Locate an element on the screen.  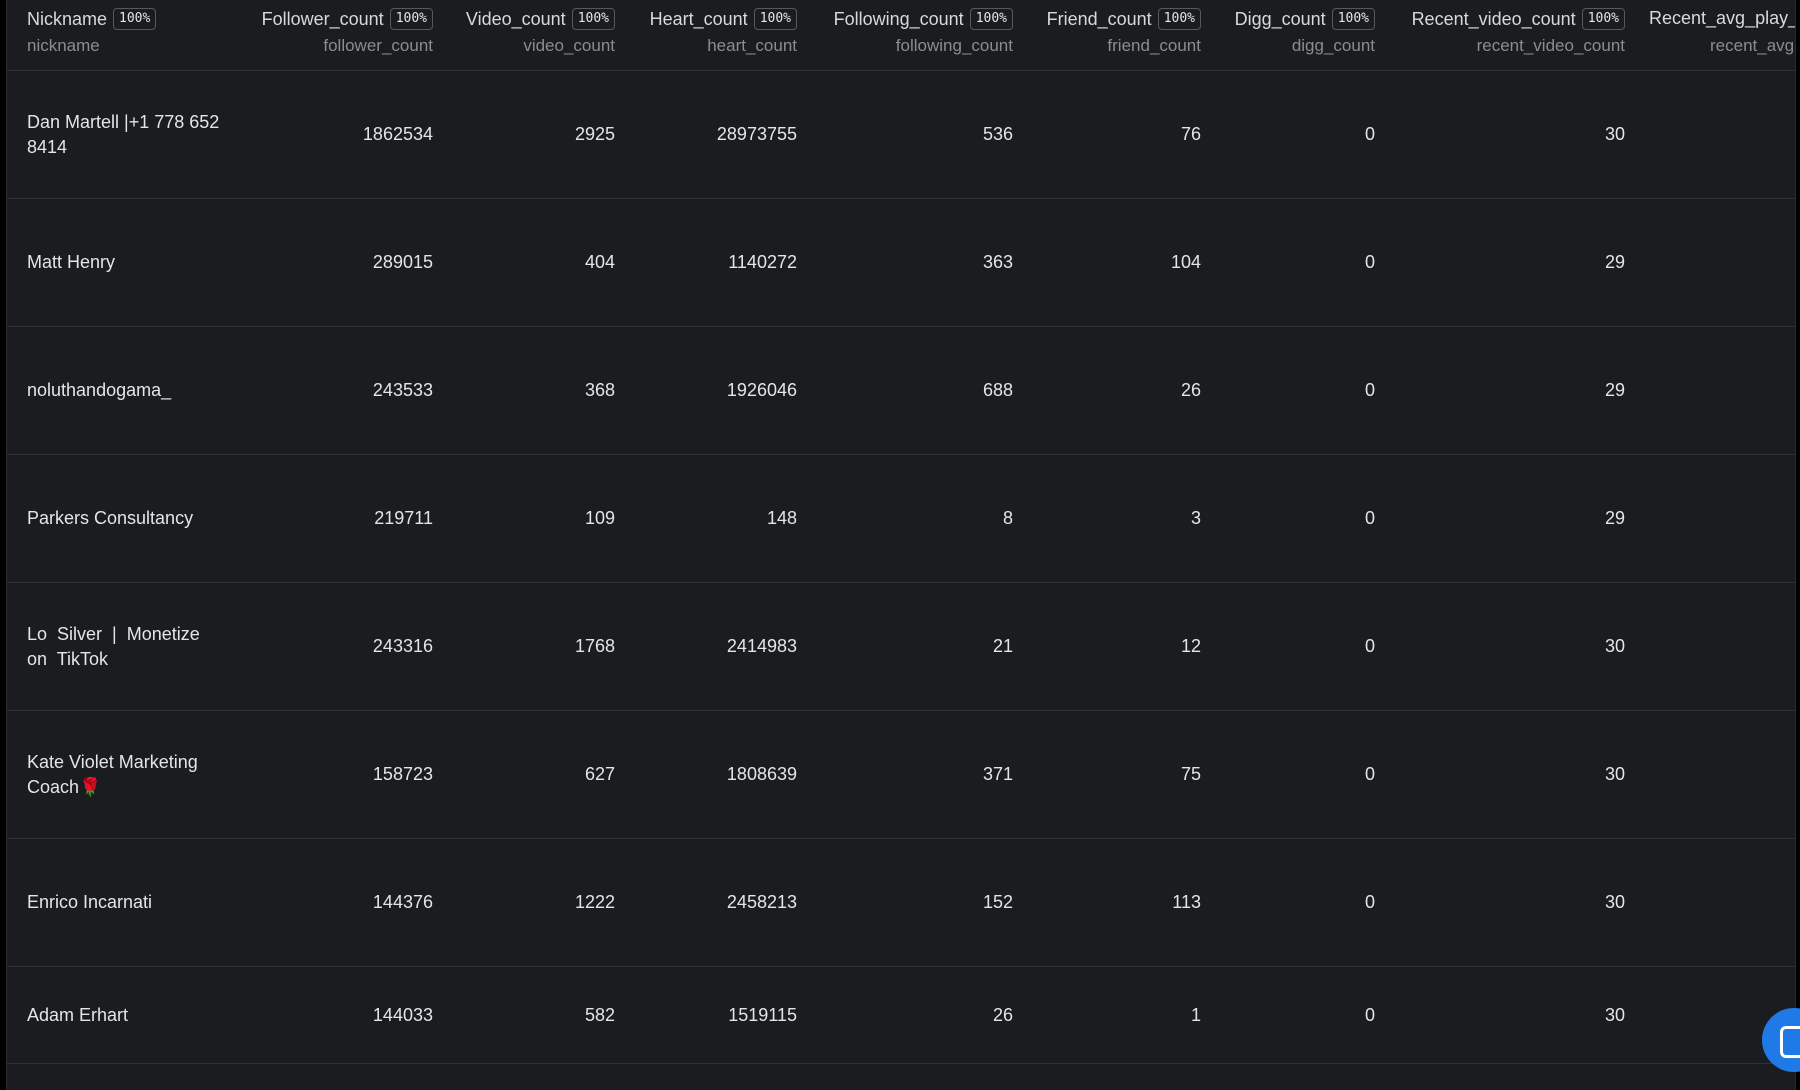
cell-following-count: 371 is located at coordinates (997, 774).